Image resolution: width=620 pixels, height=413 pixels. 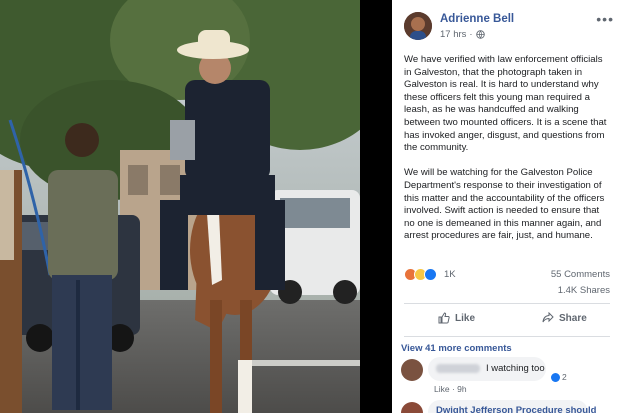 I want to click on post-time: 17 hrs, so click(x=453, y=34).